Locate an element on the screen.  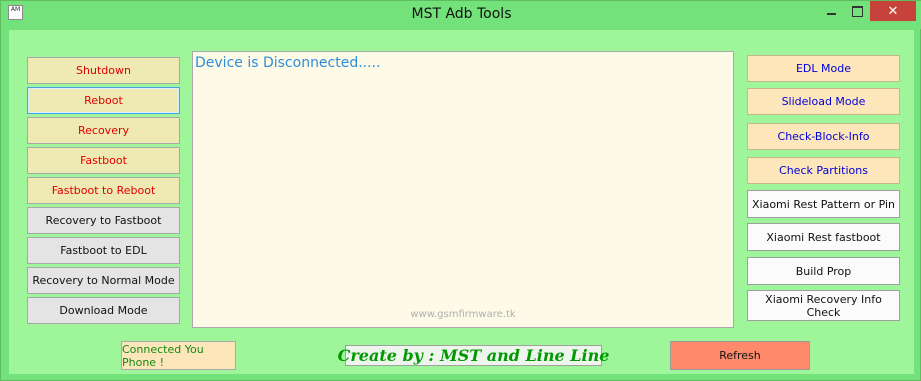
watermark-text: www.gsmfirmware.tk is located at coordinates (463, 314).